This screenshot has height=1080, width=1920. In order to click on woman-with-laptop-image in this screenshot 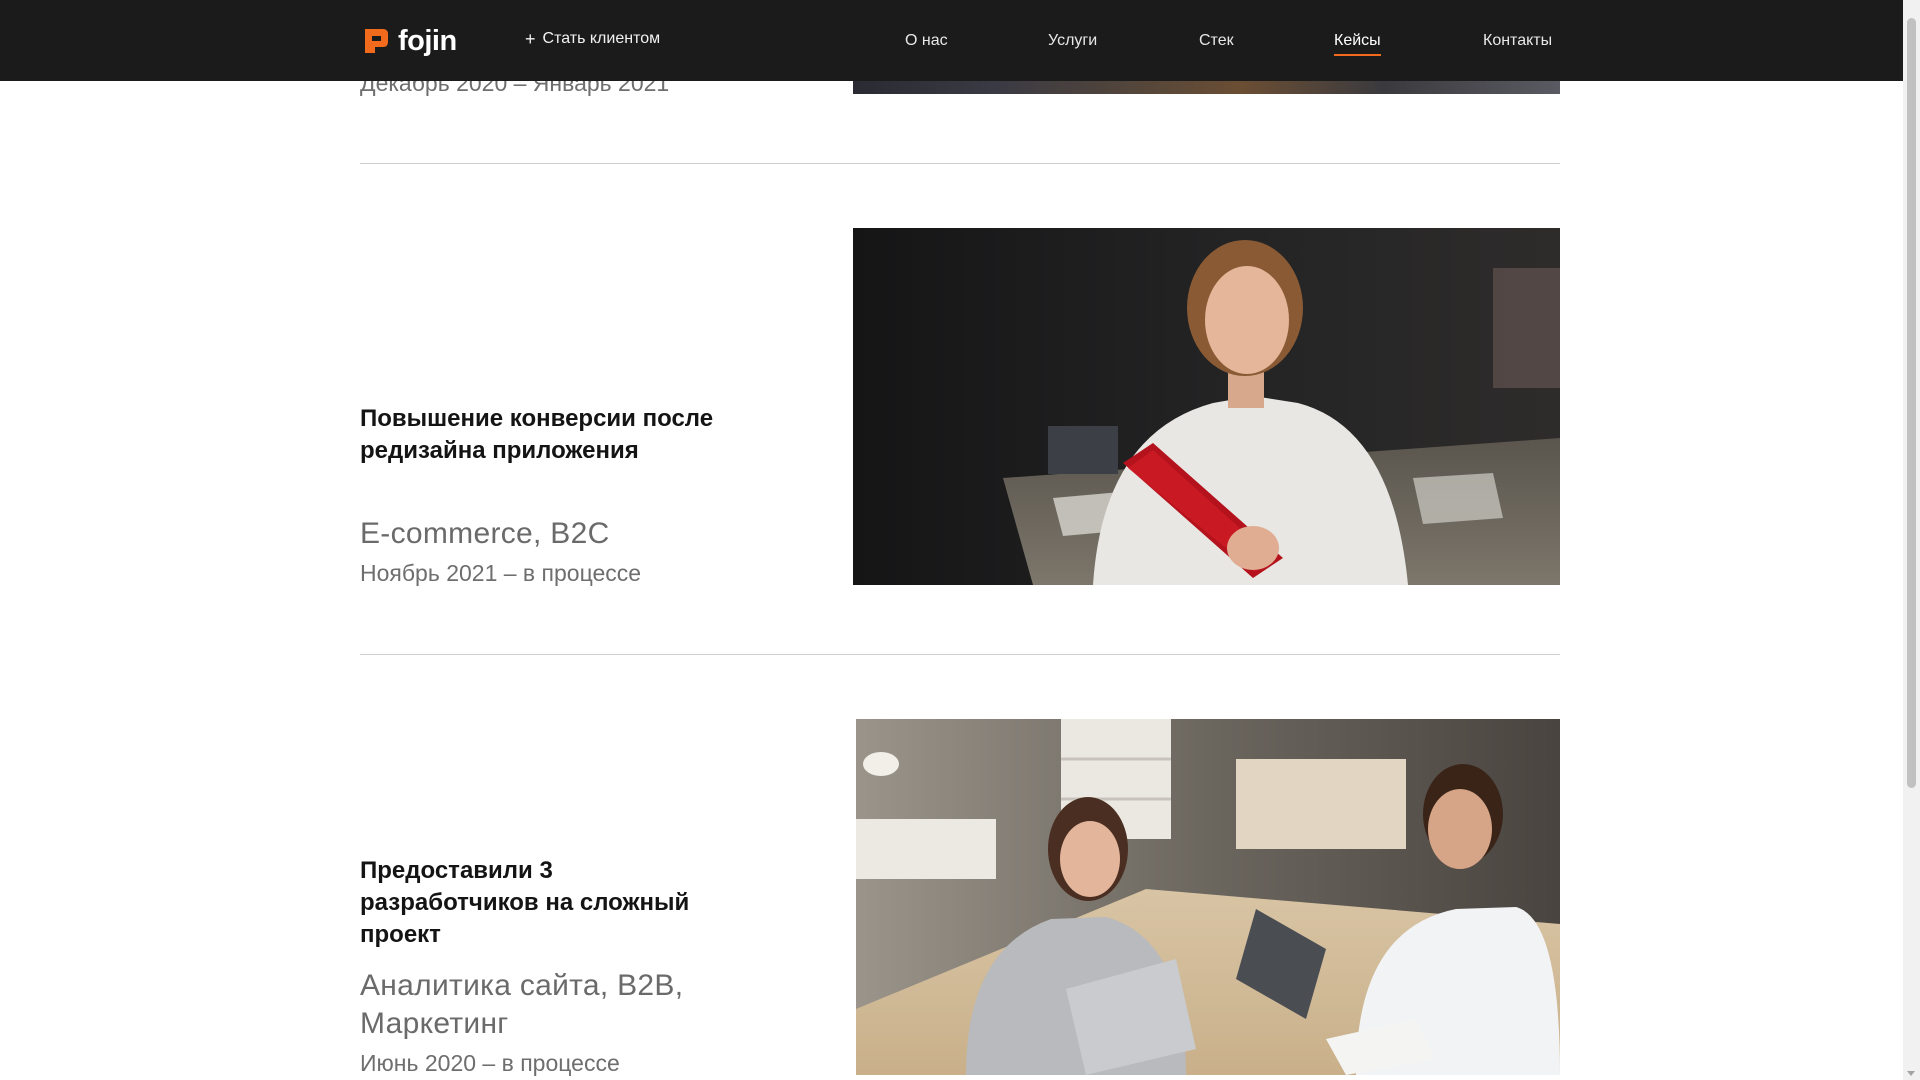, I will do `click(1206, 406)`.